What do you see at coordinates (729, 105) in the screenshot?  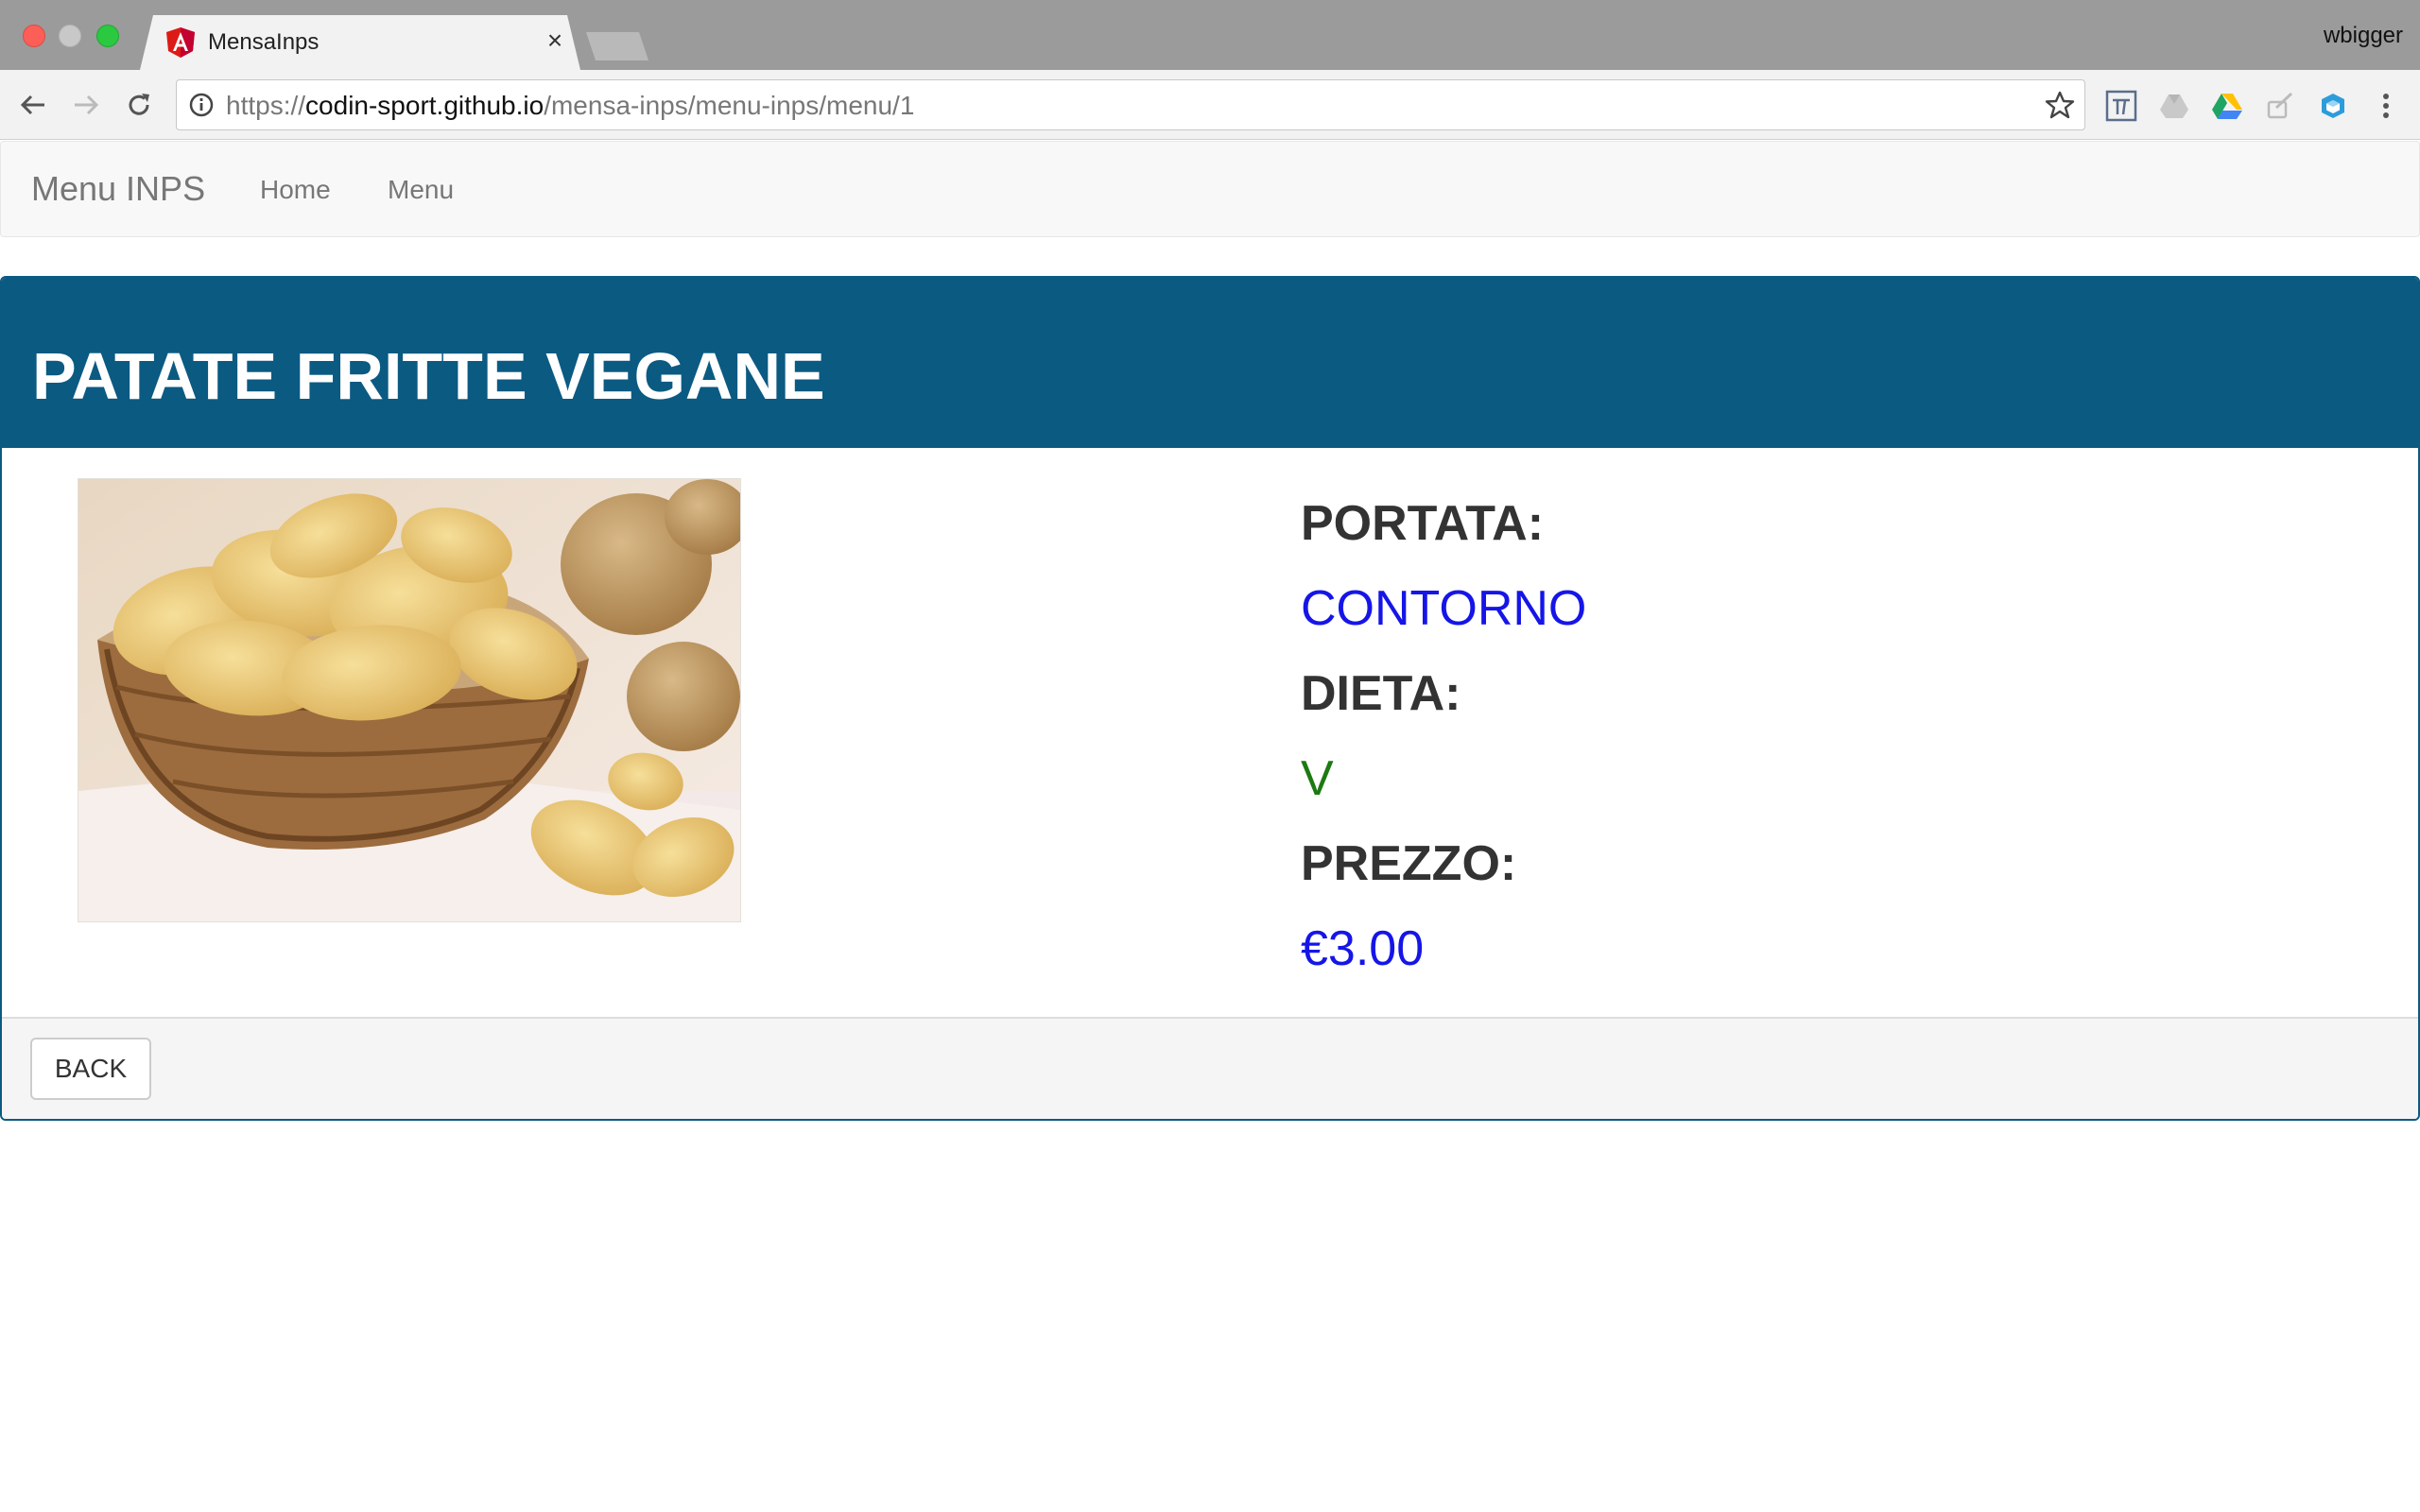 I see `url-path: /mensa-inps/menu-inps/menu/1` at bounding box center [729, 105].